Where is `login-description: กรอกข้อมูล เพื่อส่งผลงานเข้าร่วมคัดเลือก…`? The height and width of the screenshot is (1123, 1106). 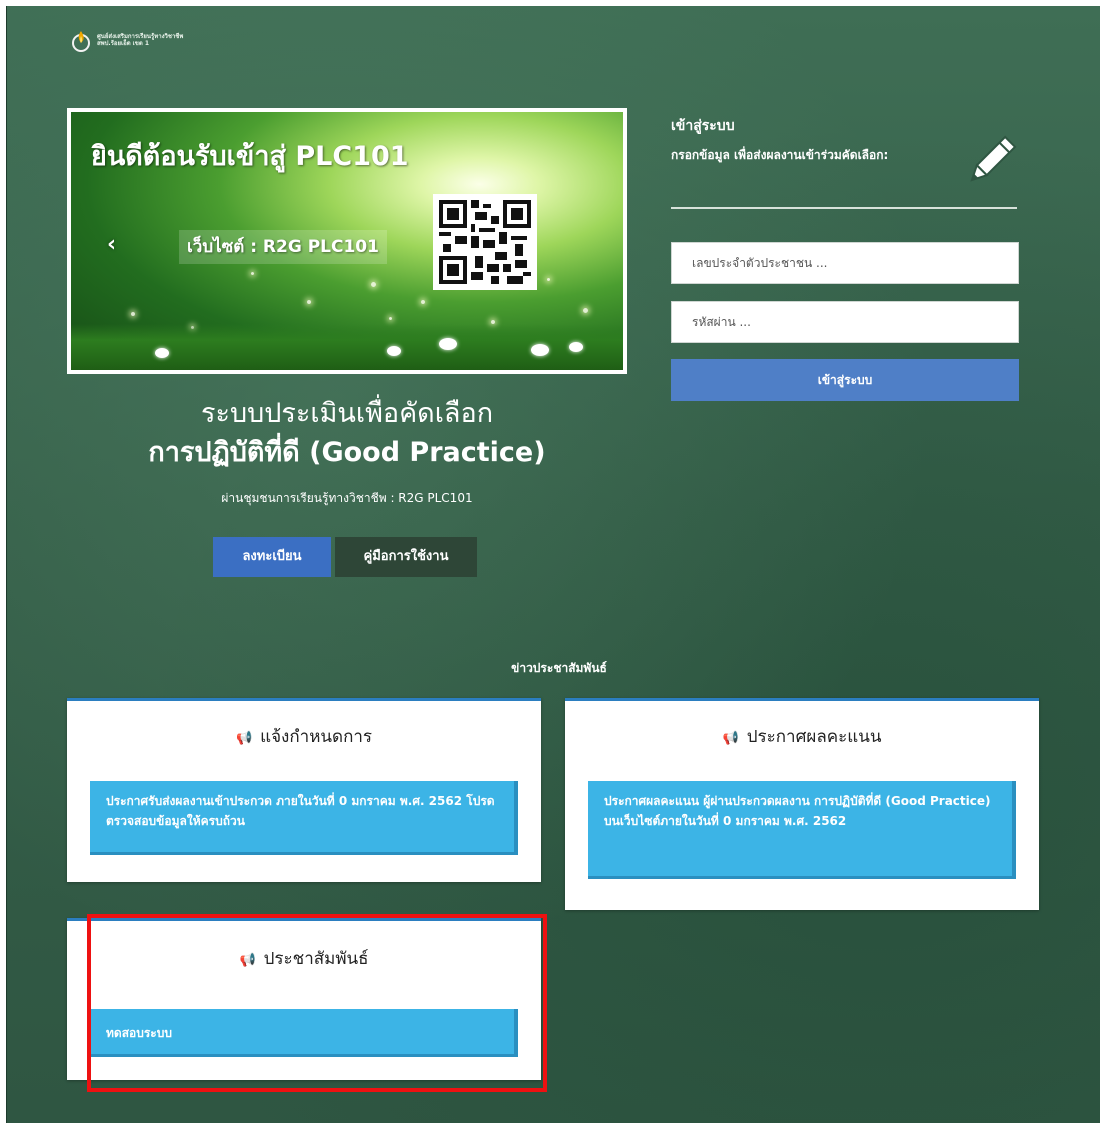
login-description: กรอกข้อมูล เพื่อส่งผลงานเข้าร่วมคัดเลือก… is located at coordinates (780, 155).